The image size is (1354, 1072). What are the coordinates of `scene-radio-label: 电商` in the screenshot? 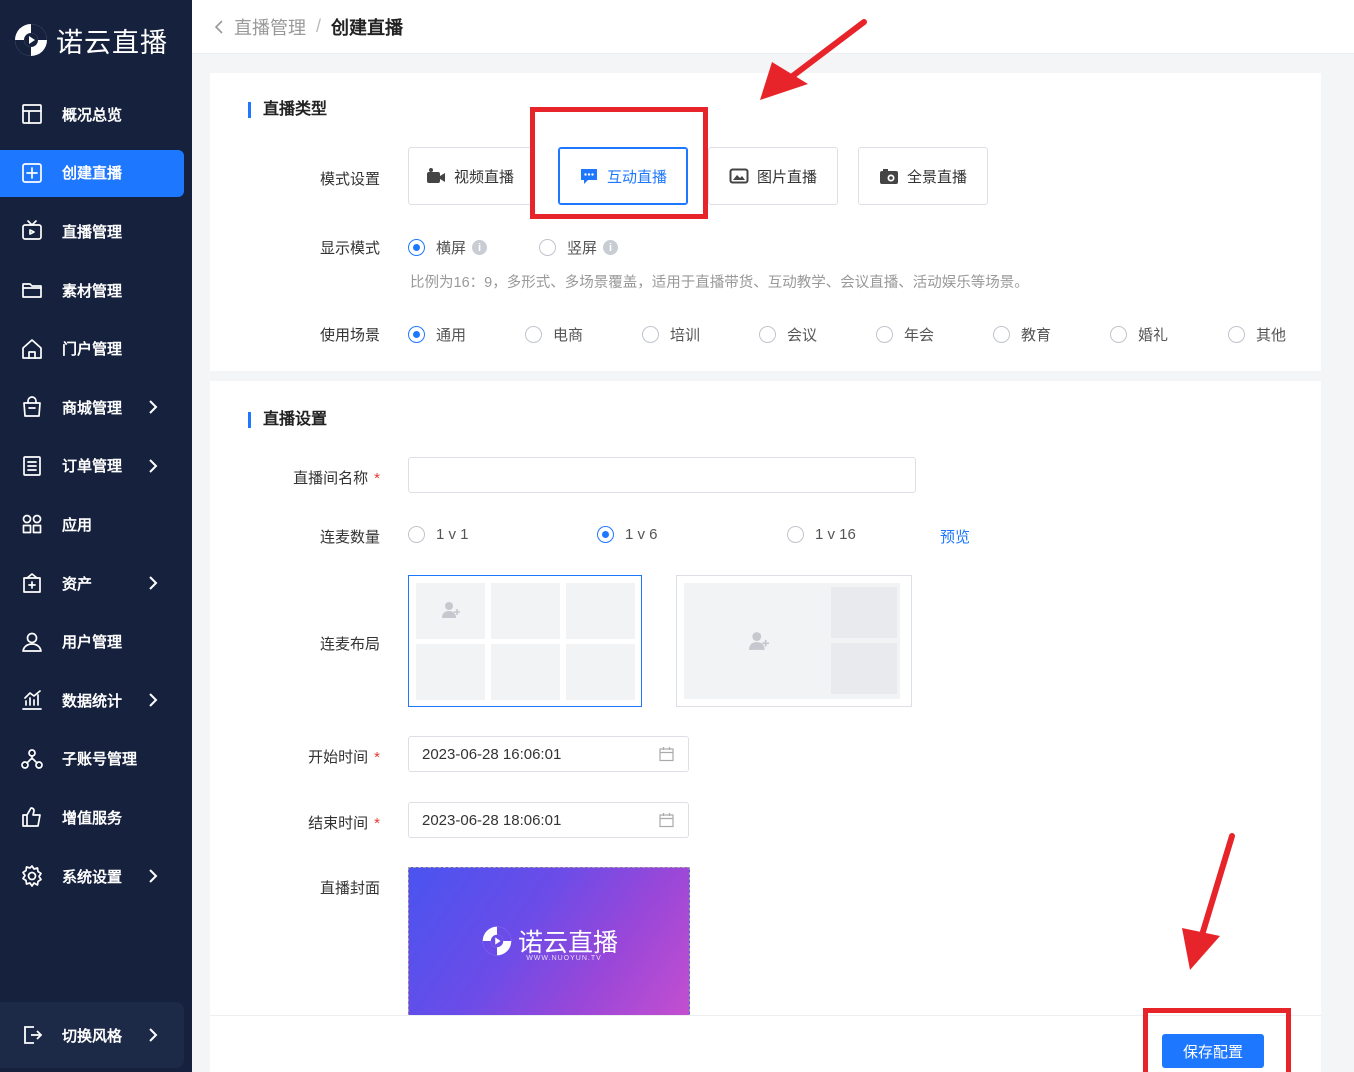 It's located at (568, 335).